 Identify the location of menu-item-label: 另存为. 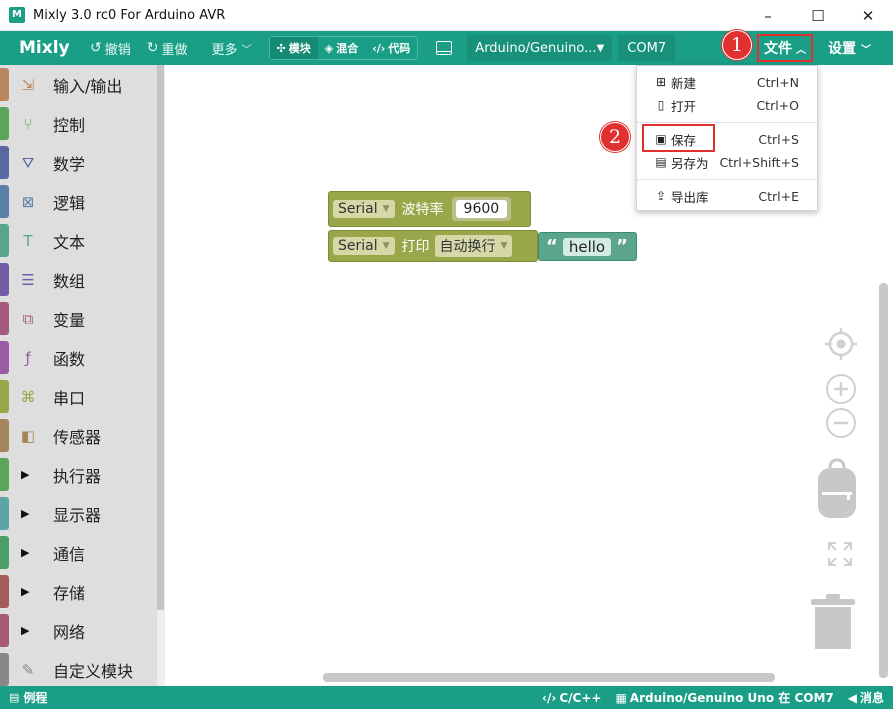
(690, 163).